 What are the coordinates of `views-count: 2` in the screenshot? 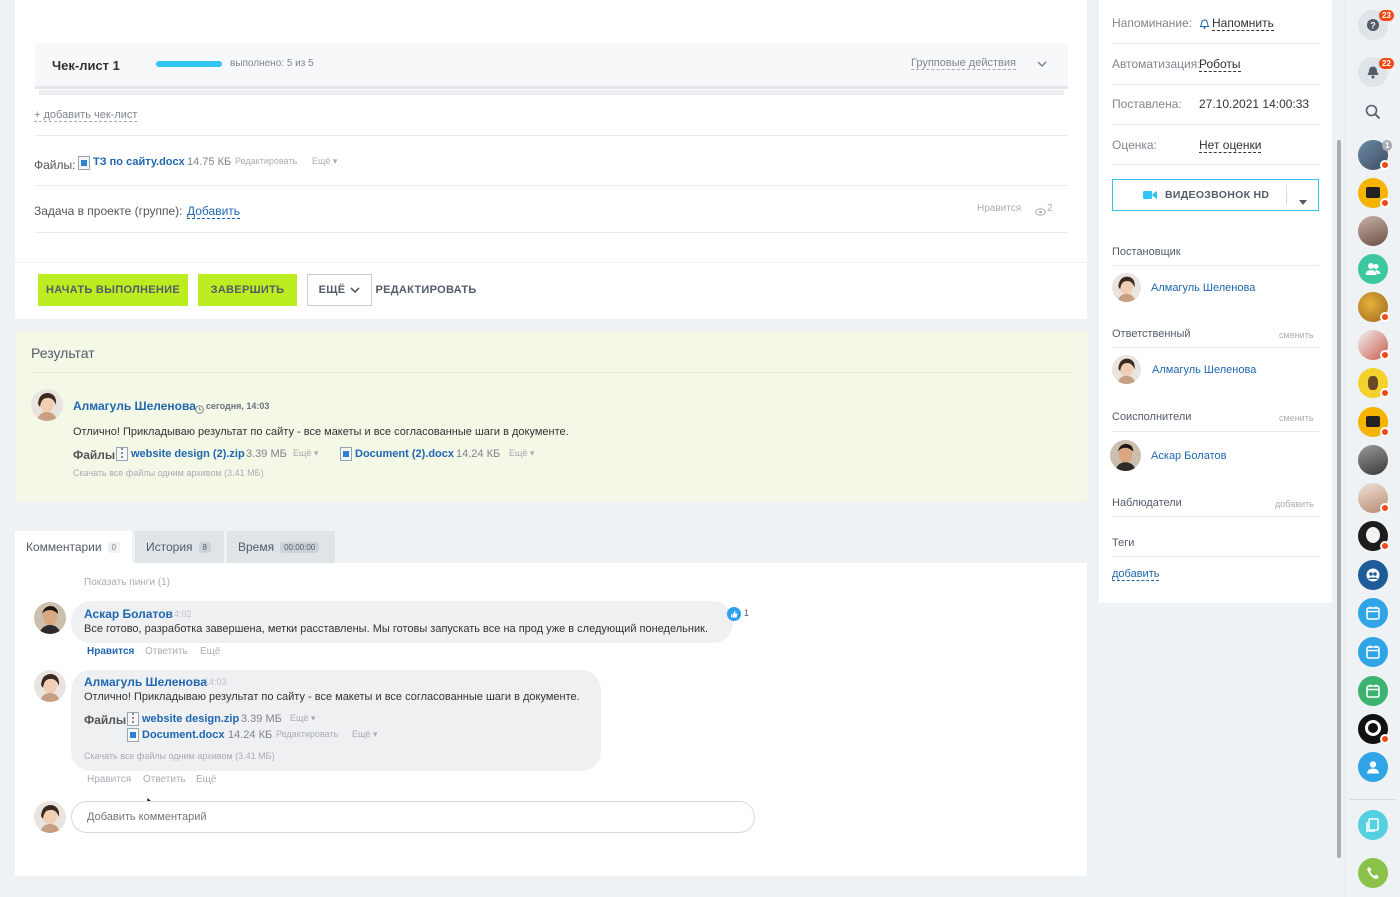 It's located at (1050, 208).